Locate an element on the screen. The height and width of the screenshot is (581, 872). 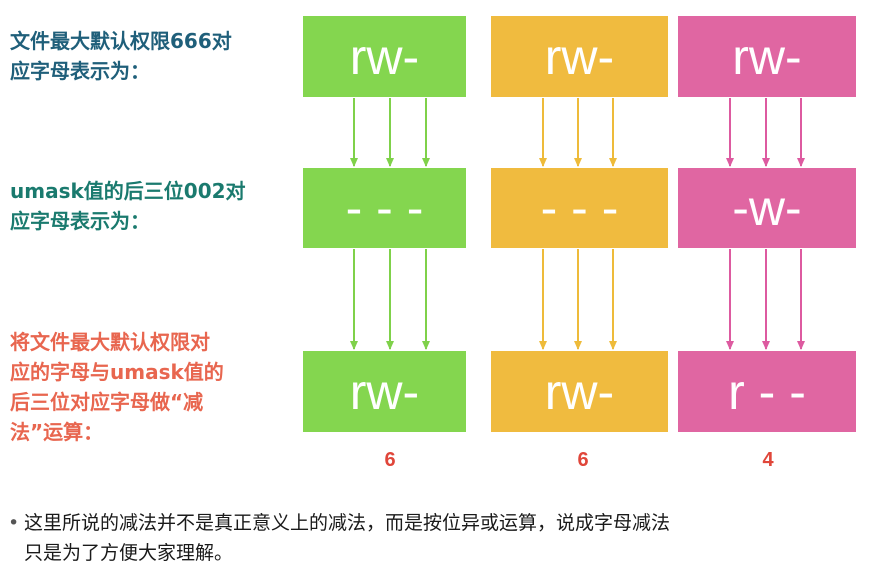
note-line2: 只是为了方便大家理解。 is located at coordinates (129, 553).